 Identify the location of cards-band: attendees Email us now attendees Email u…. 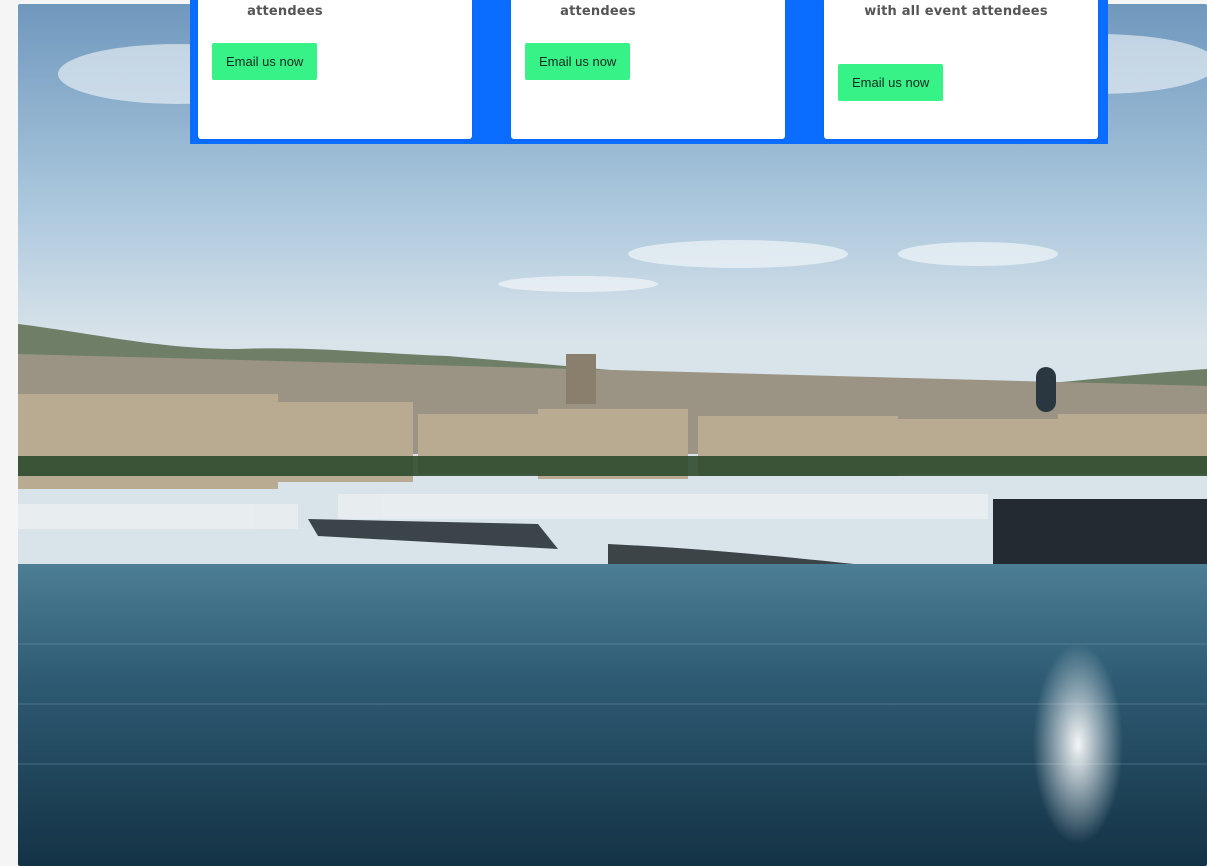
(649, 72).